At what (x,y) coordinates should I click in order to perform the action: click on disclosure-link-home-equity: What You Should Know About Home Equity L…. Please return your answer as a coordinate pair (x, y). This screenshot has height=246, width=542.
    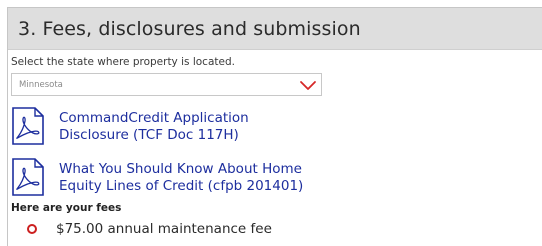
    Looking at the image, I should click on (157, 177).